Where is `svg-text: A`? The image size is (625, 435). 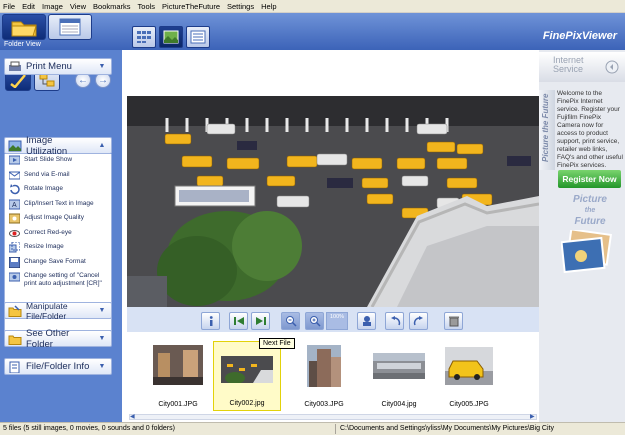 svg-text: A is located at coordinates (14, 205).